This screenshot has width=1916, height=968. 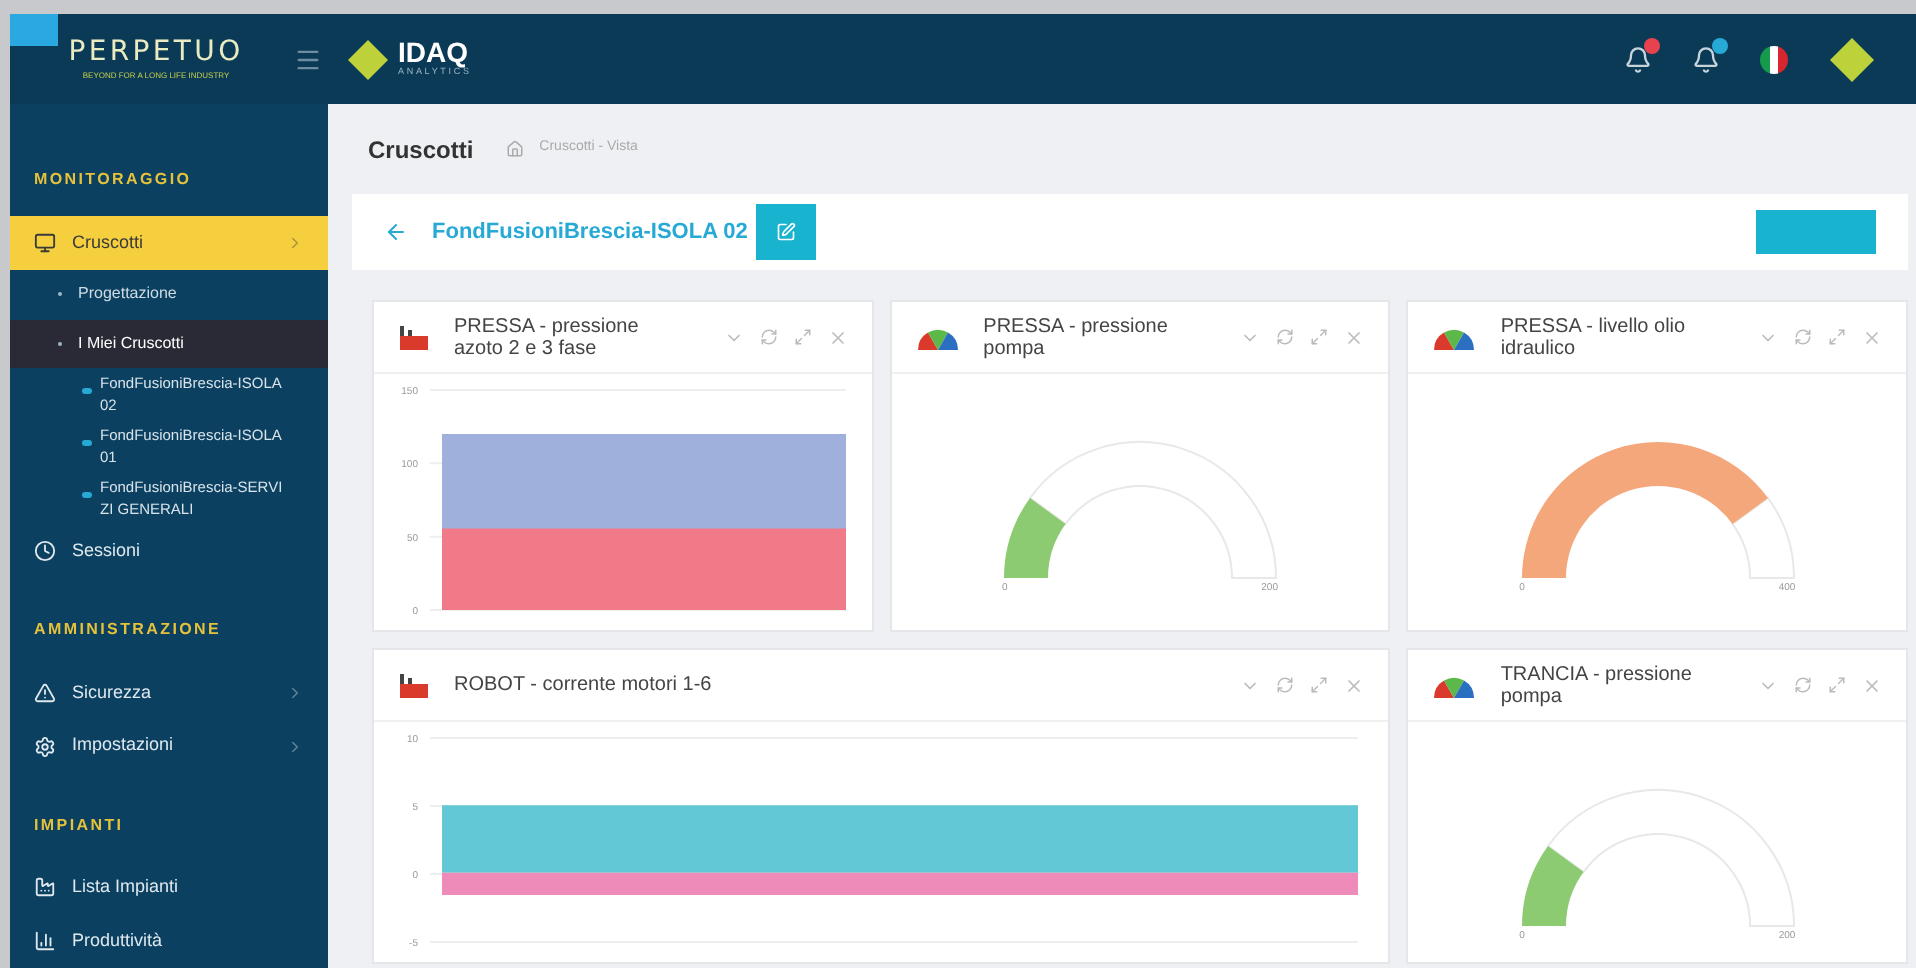 I want to click on flag-icon, so click(x=1774, y=59).